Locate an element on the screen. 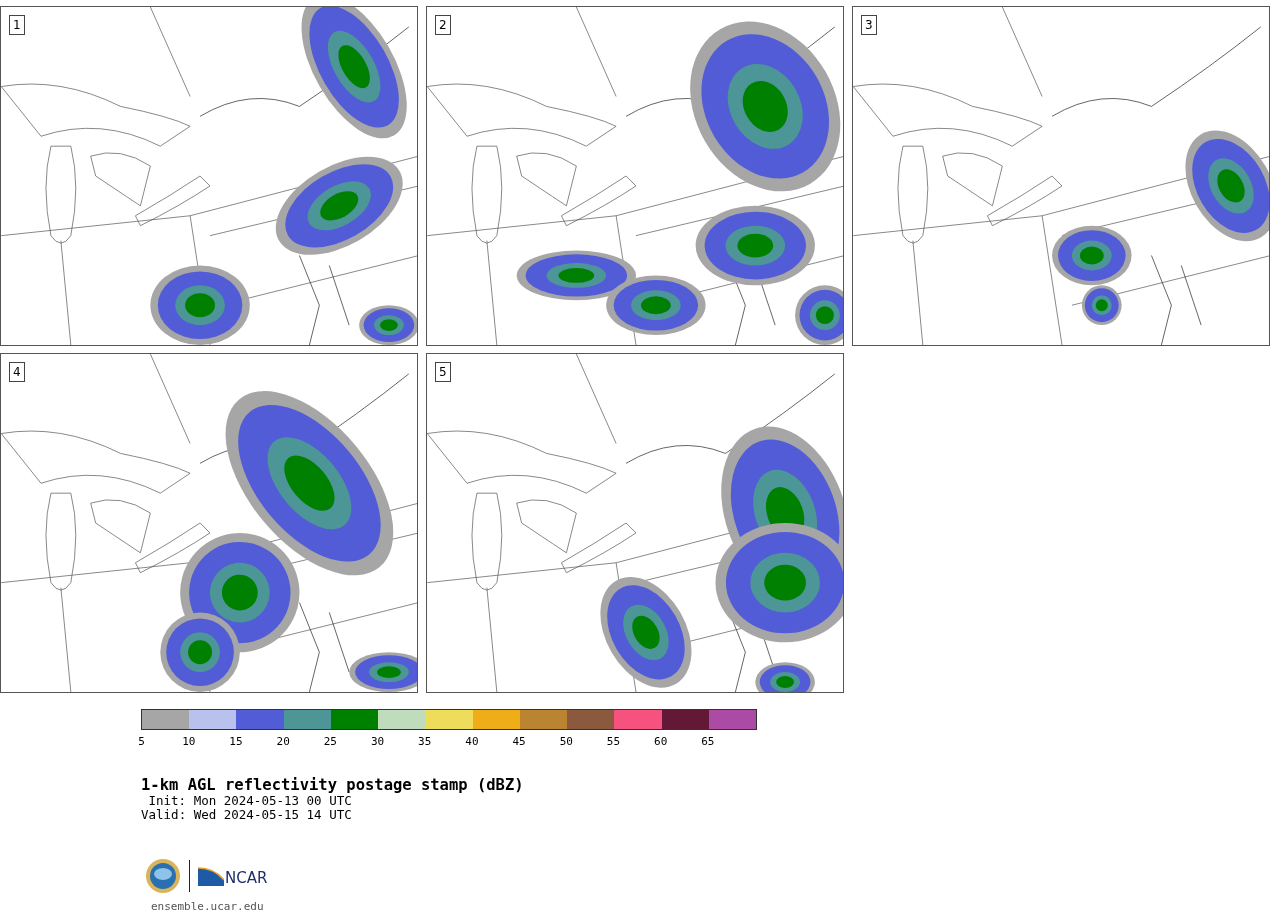 This screenshot has height=910, width=1280. tick-label: 15 is located at coordinates (236, 741).